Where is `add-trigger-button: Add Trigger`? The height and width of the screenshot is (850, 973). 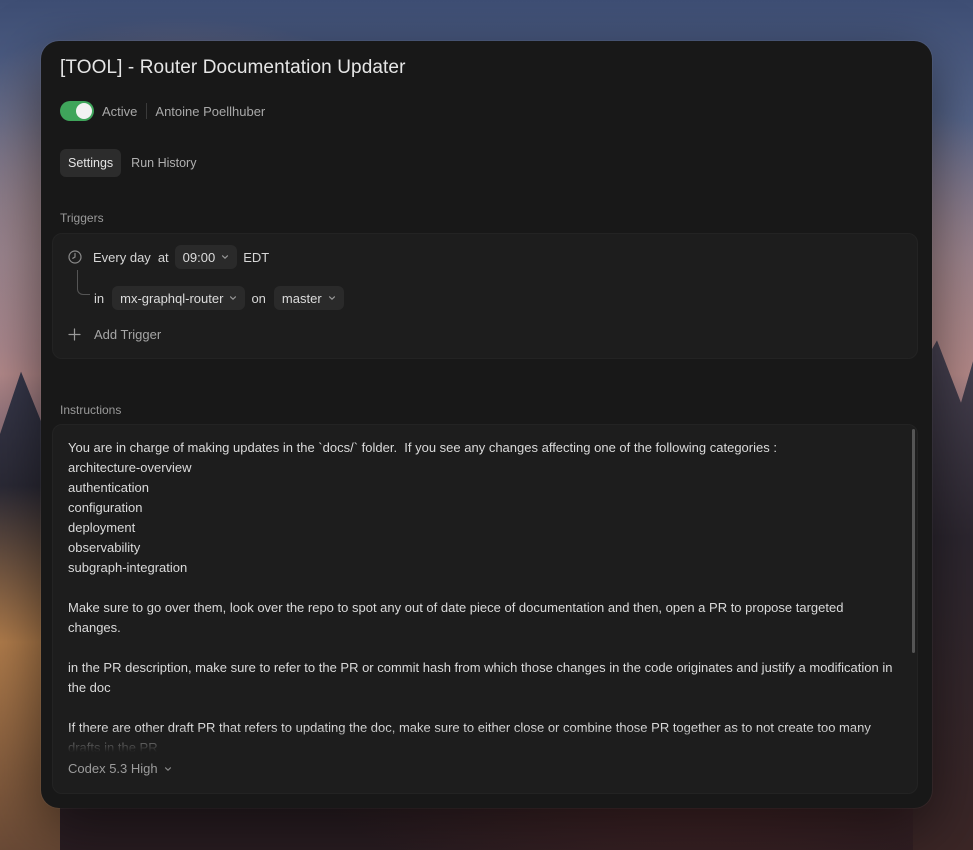 add-trigger-button: Add Trigger is located at coordinates (114, 334).